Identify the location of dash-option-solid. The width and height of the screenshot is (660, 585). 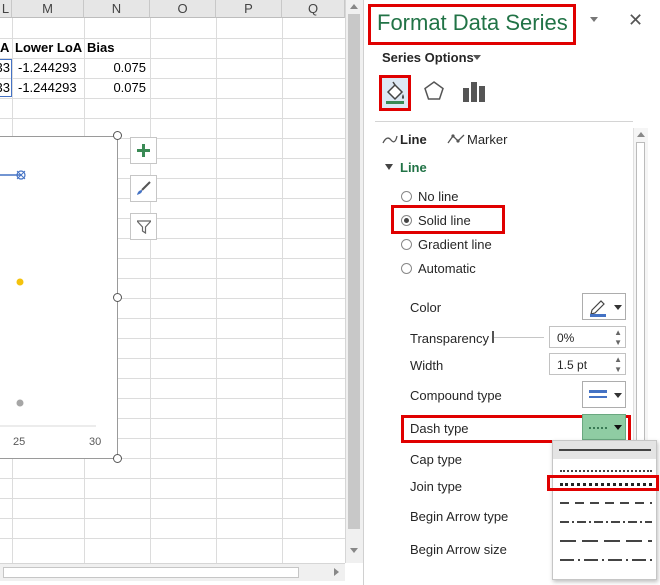
(604, 450).